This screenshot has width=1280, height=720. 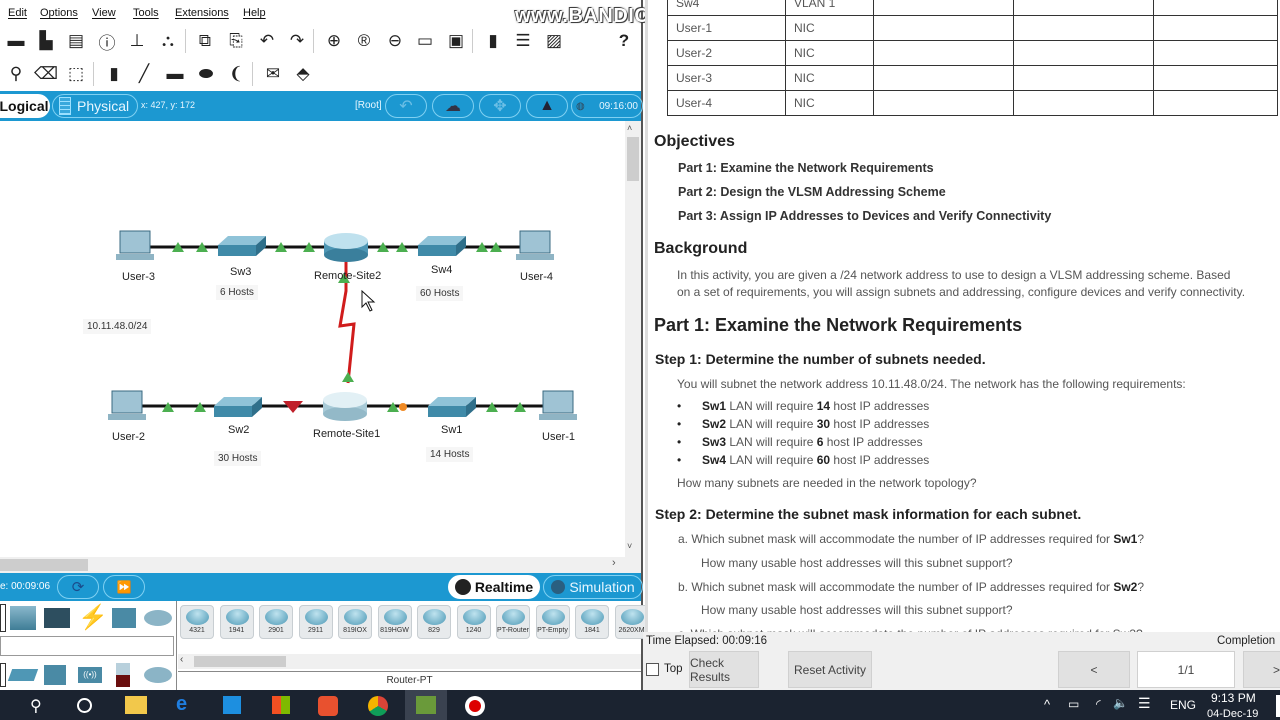 What do you see at coordinates (232, 705) in the screenshot?
I see `camera-app-icon` at bounding box center [232, 705].